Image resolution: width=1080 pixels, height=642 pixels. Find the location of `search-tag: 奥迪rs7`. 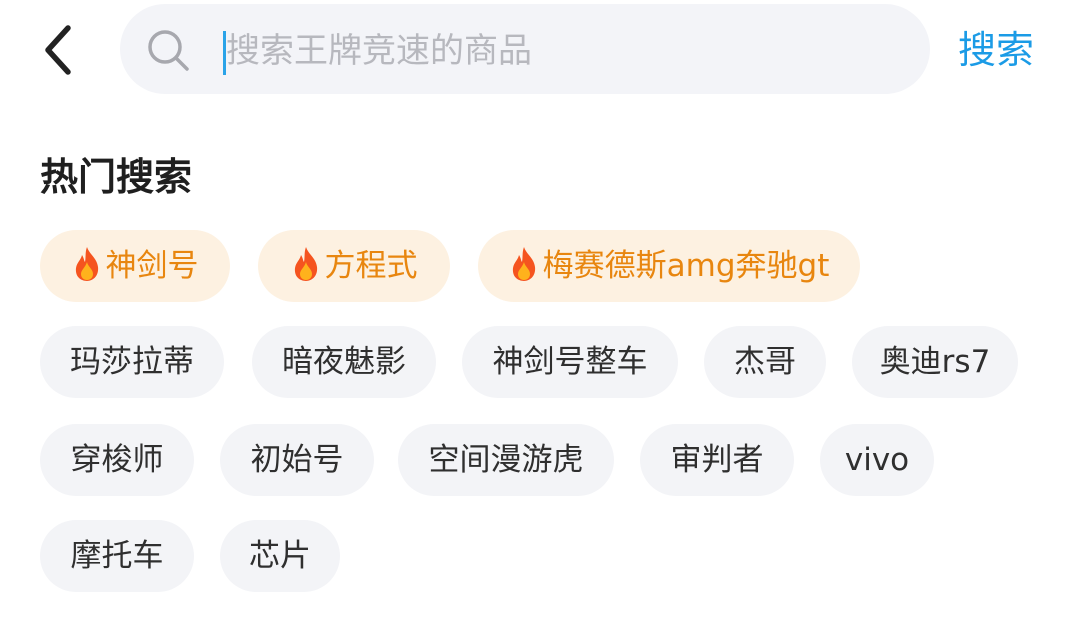

search-tag: 奥迪rs7 is located at coordinates (935, 362).